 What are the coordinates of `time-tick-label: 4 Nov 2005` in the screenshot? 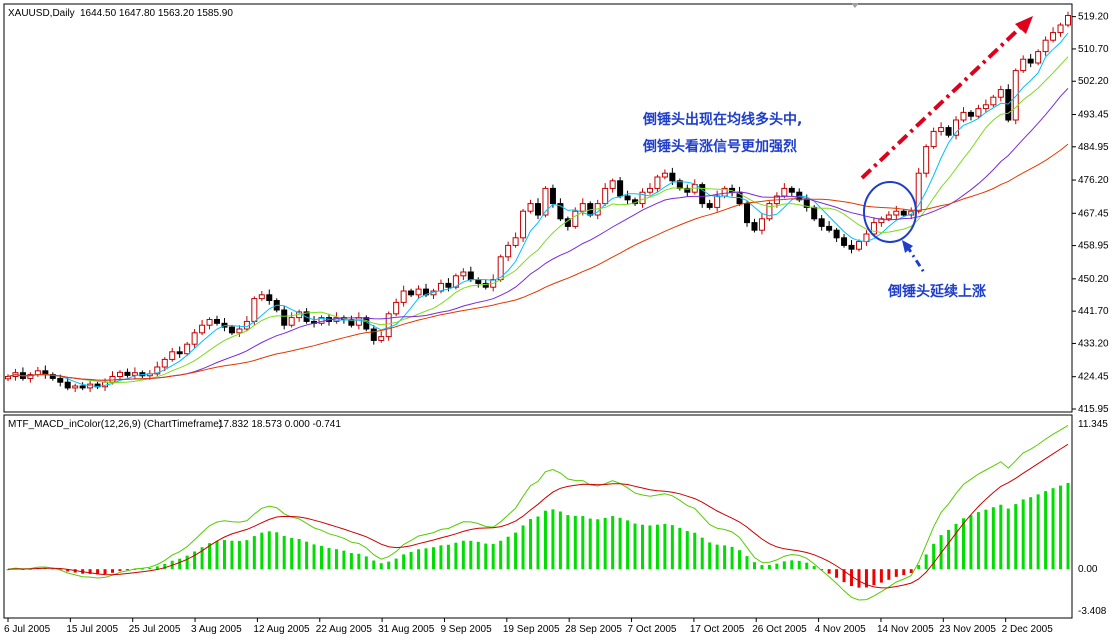 It's located at (841, 629).